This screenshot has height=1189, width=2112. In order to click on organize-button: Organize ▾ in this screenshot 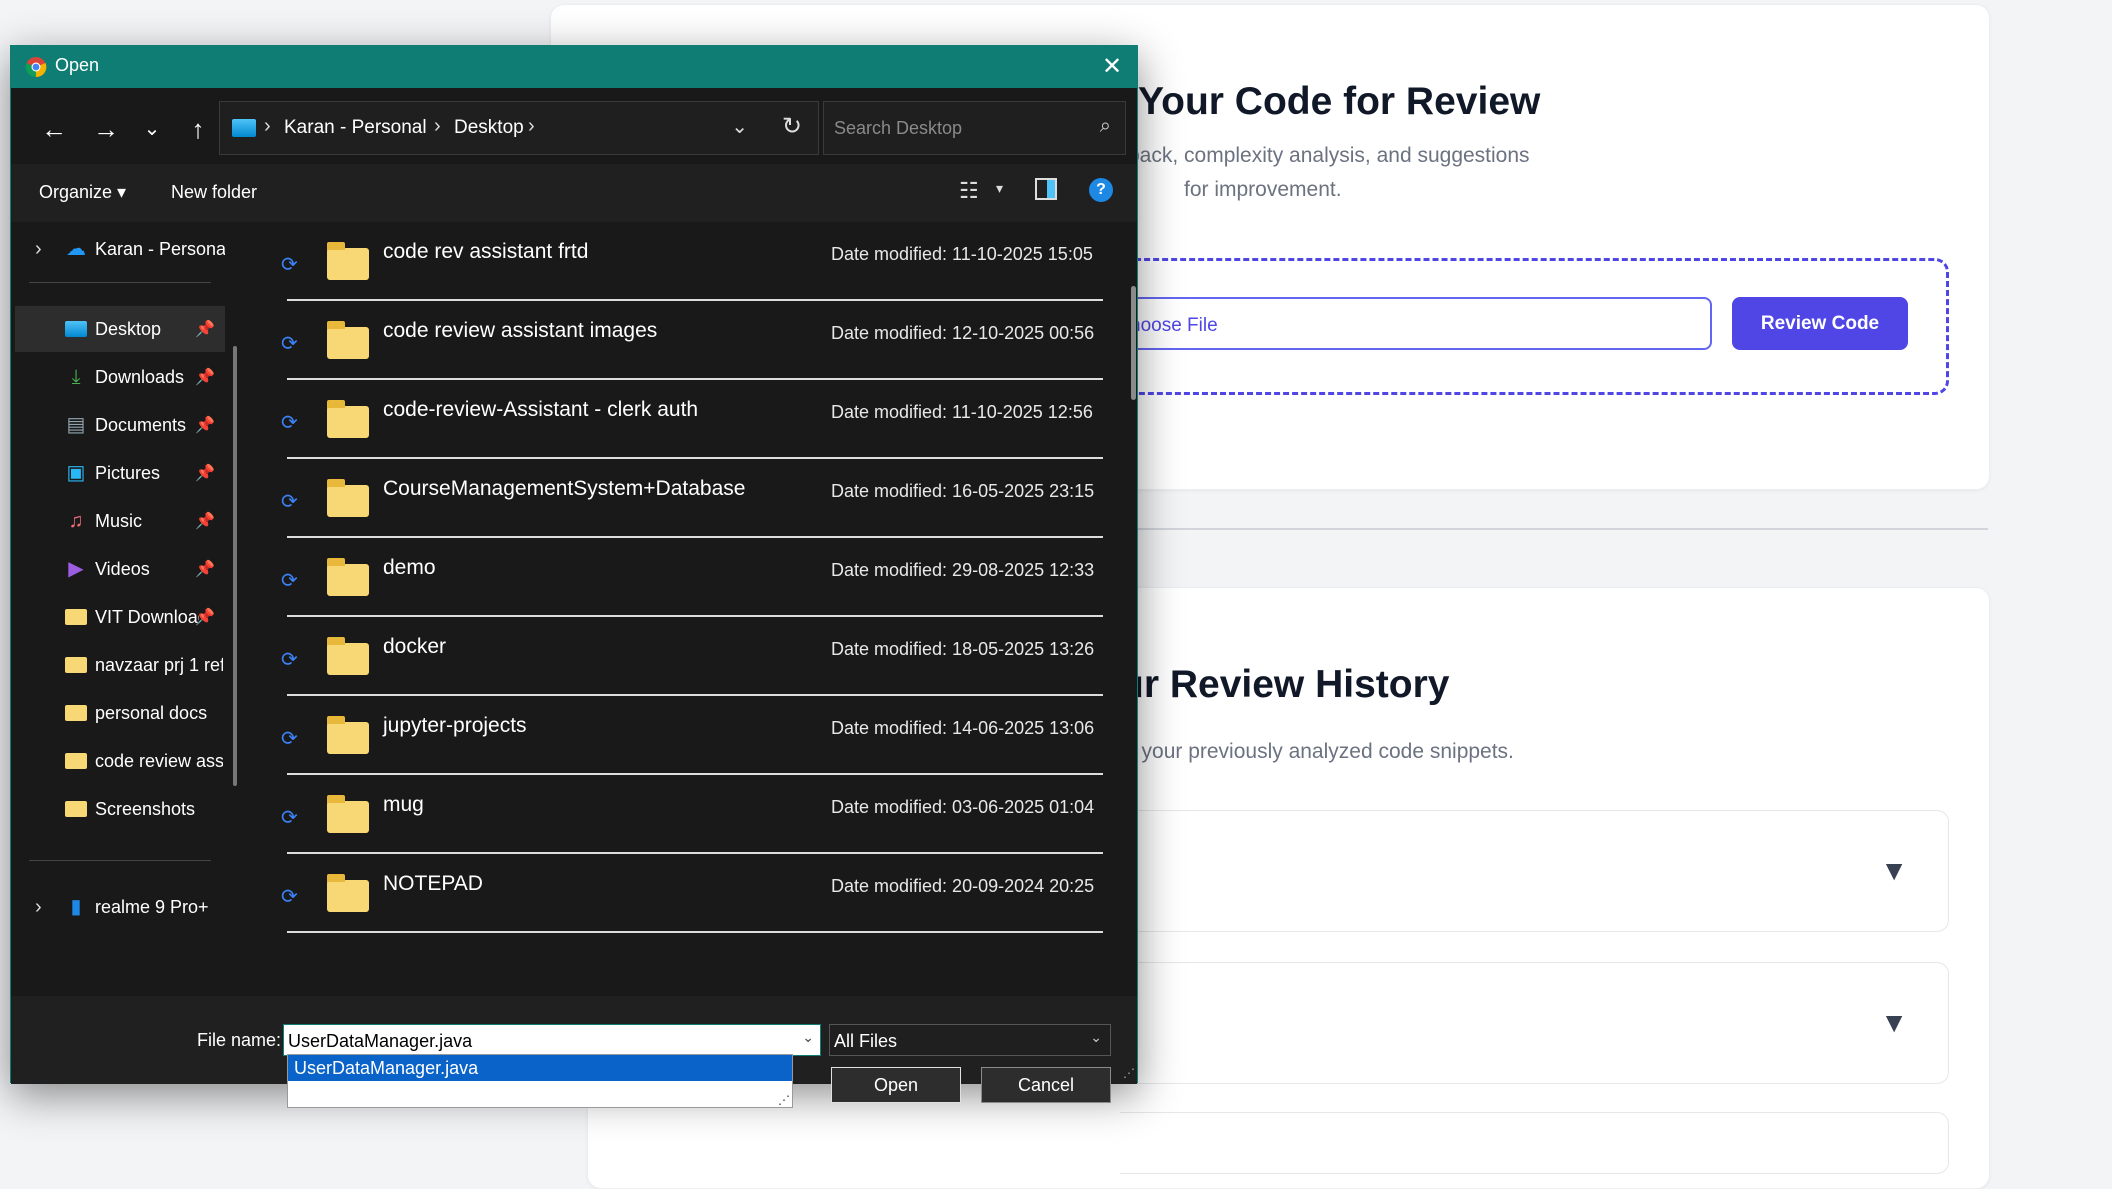, I will do `click(82, 192)`.